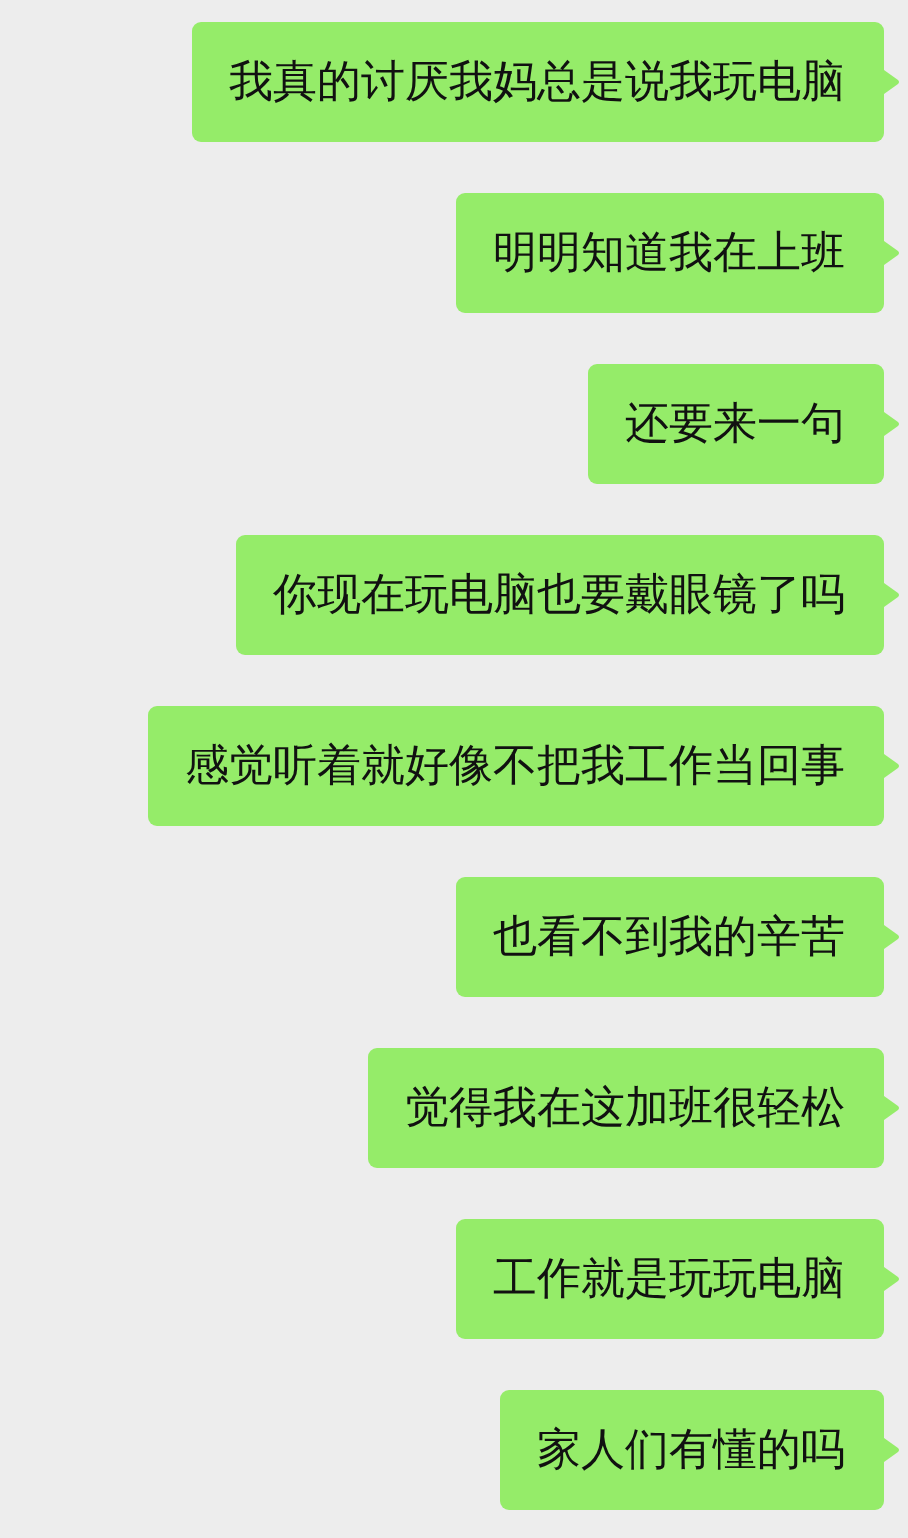 The image size is (908, 1538). What do you see at coordinates (670, 253) in the screenshot?
I see `message-bubble: 明明知道我在上班` at bounding box center [670, 253].